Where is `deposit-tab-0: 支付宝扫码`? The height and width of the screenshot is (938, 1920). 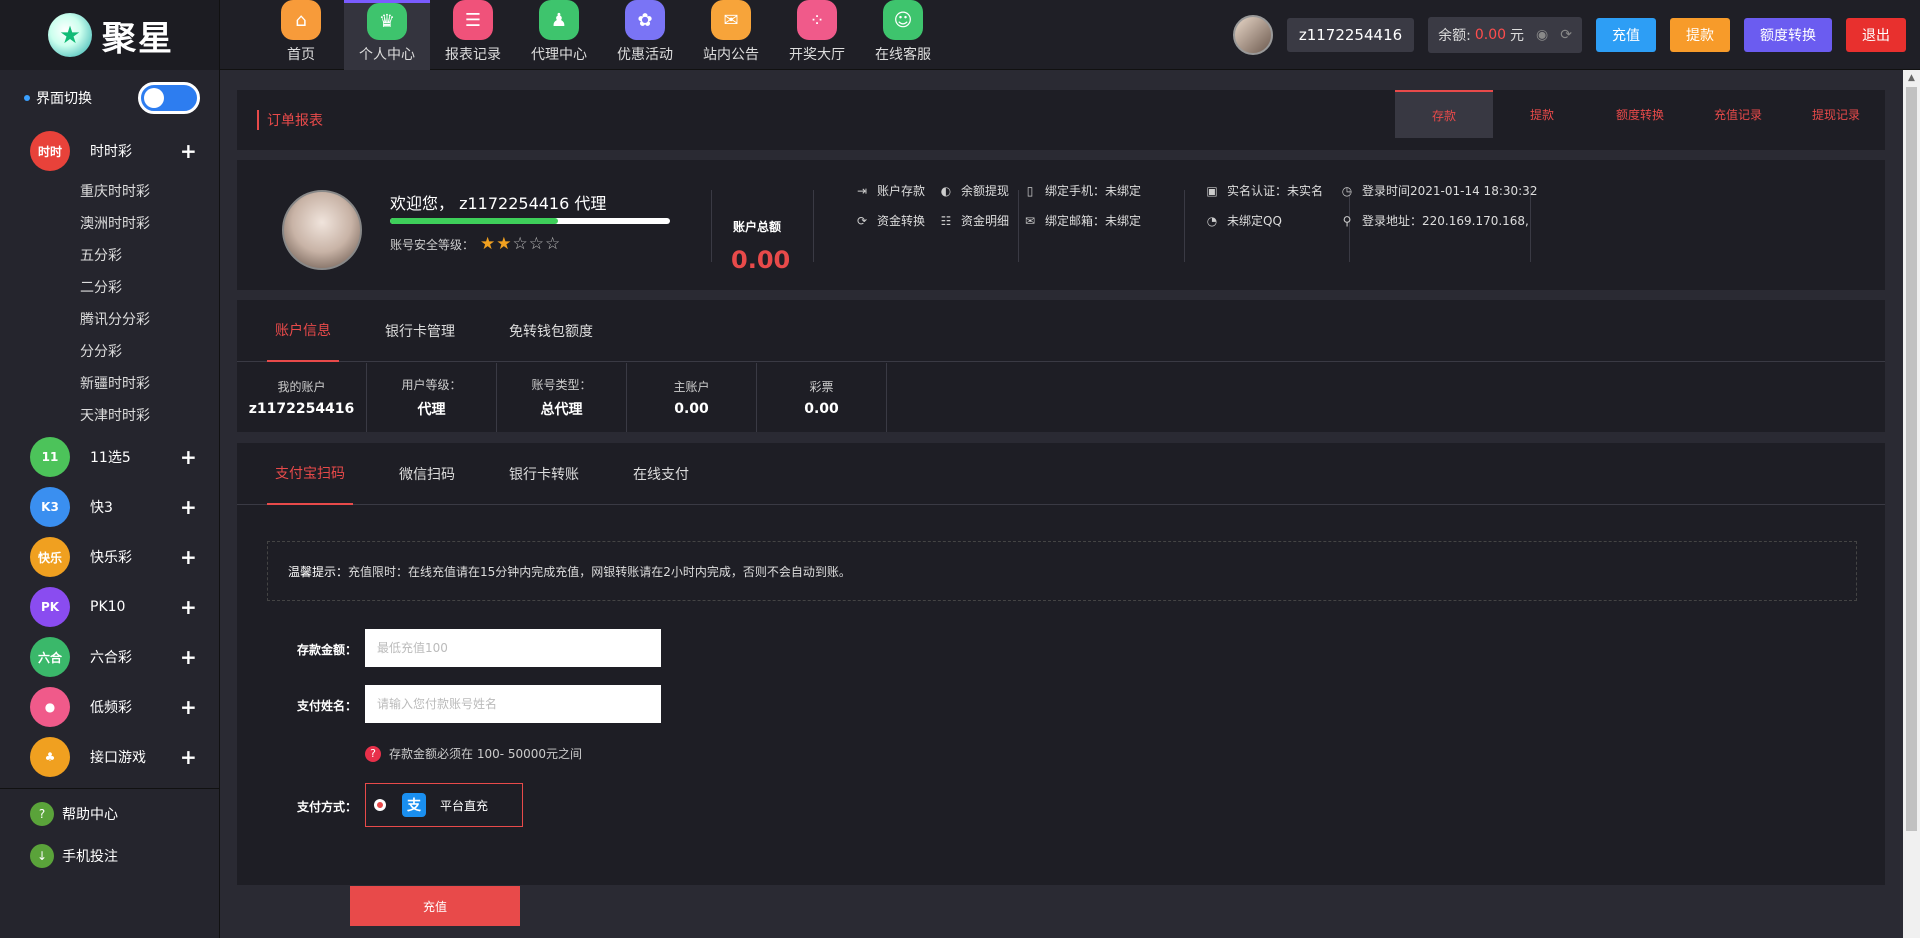
deposit-tab-0: 支付宝扫码 is located at coordinates (310, 474).